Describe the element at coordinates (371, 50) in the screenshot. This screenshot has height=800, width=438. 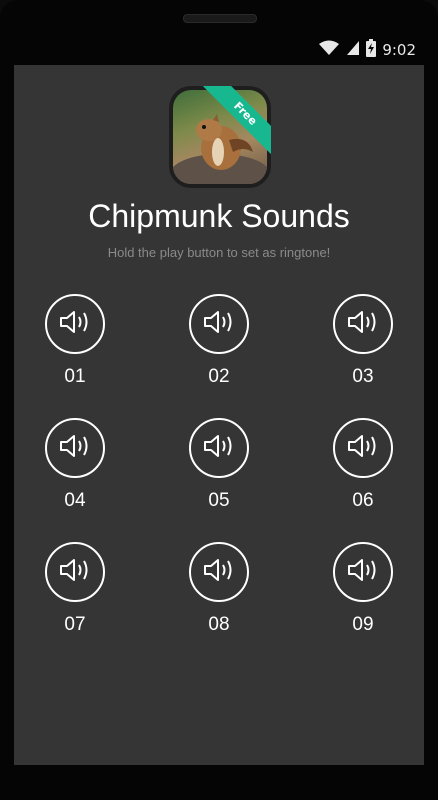
I see `battery-charging-icon` at that location.